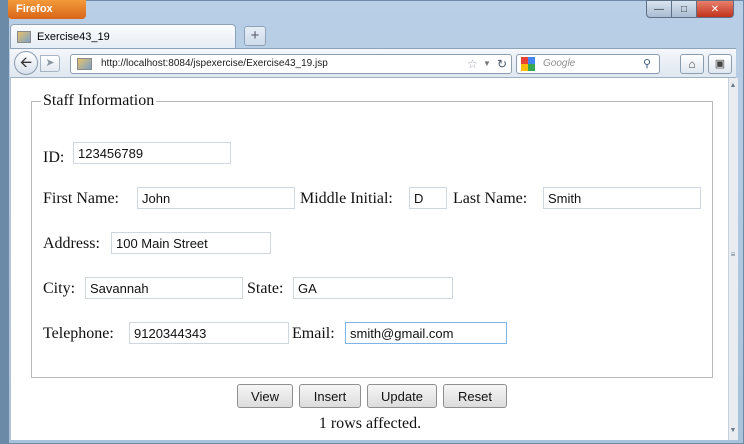 The width and height of the screenshot is (744, 444). What do you see at coordinates (370, 423) in the screenshot?
I see `status-message: 1 rows affected.` at bounding box center [370, 423].